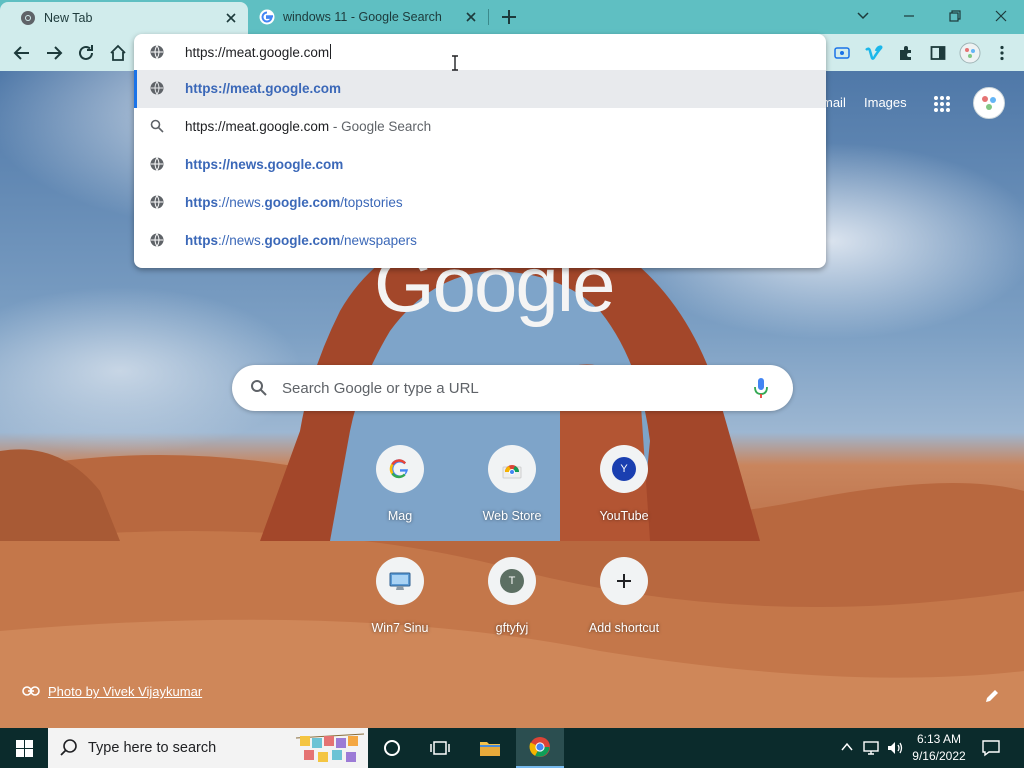  What do you see at coordinates (264, 164) in the screenshot?
I see `suggestion-url: https://news.google.com` at bounding box center [264, 164].